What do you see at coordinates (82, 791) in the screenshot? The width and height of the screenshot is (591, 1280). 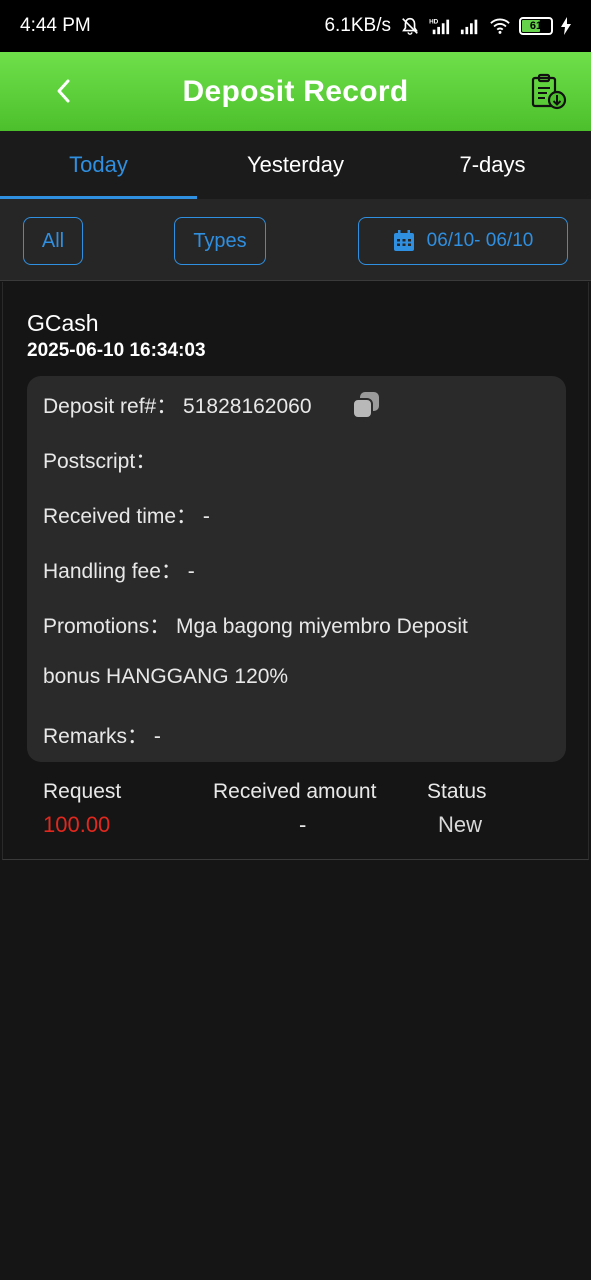 I see `request-label: Request` at bounding box center [82, 791].